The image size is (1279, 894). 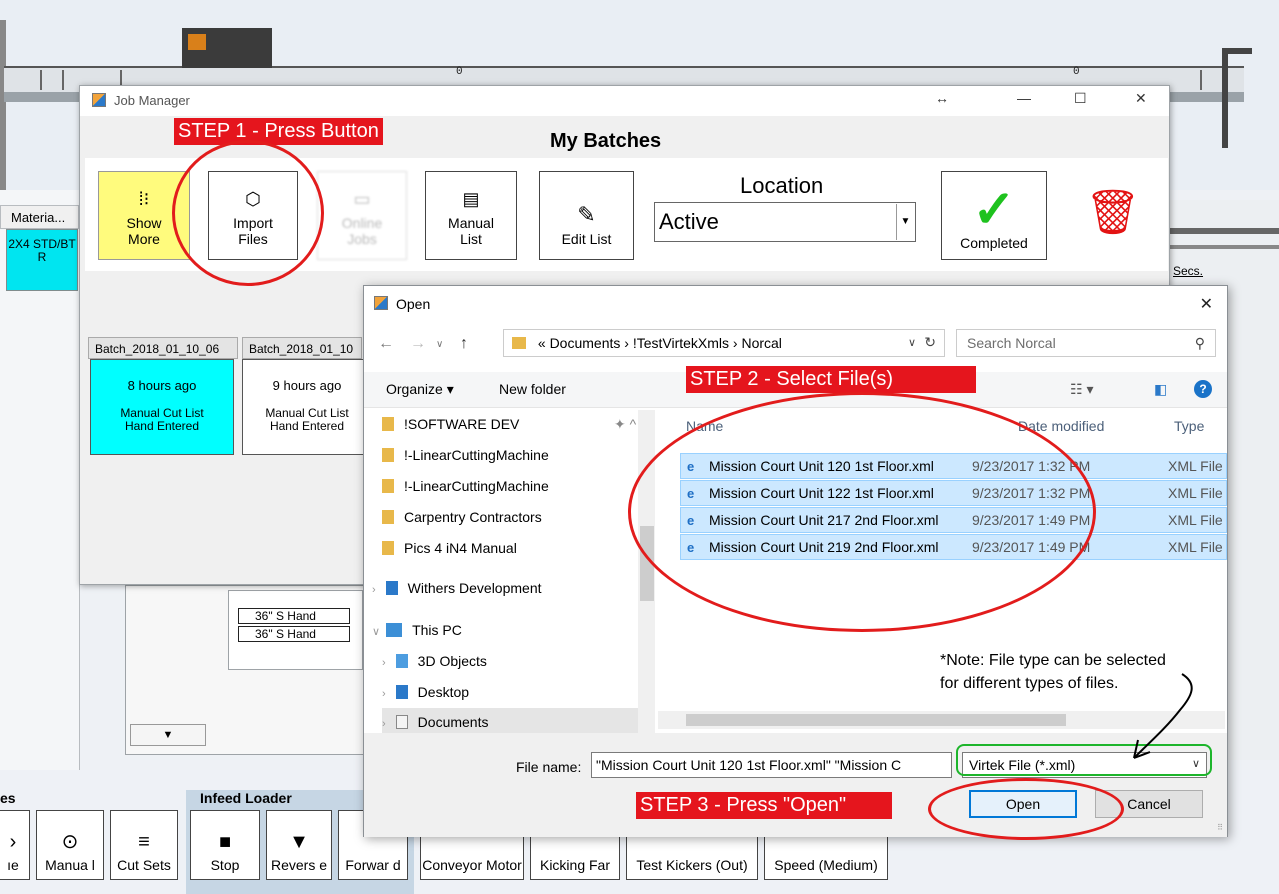 What do you see at coordinates (473, 517) in the screenshot?
I see `tree-item-label: Carpentry Contractors` at bounding box center [473, 517].